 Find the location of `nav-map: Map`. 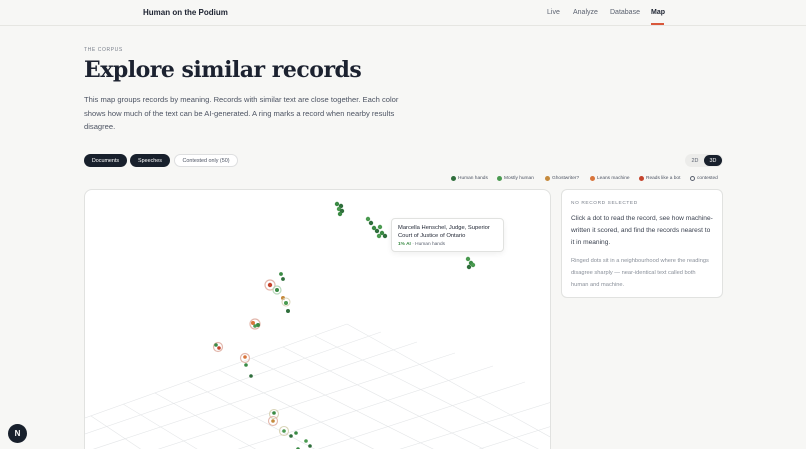

nav-map: Map is located at coordinates (658, 12).